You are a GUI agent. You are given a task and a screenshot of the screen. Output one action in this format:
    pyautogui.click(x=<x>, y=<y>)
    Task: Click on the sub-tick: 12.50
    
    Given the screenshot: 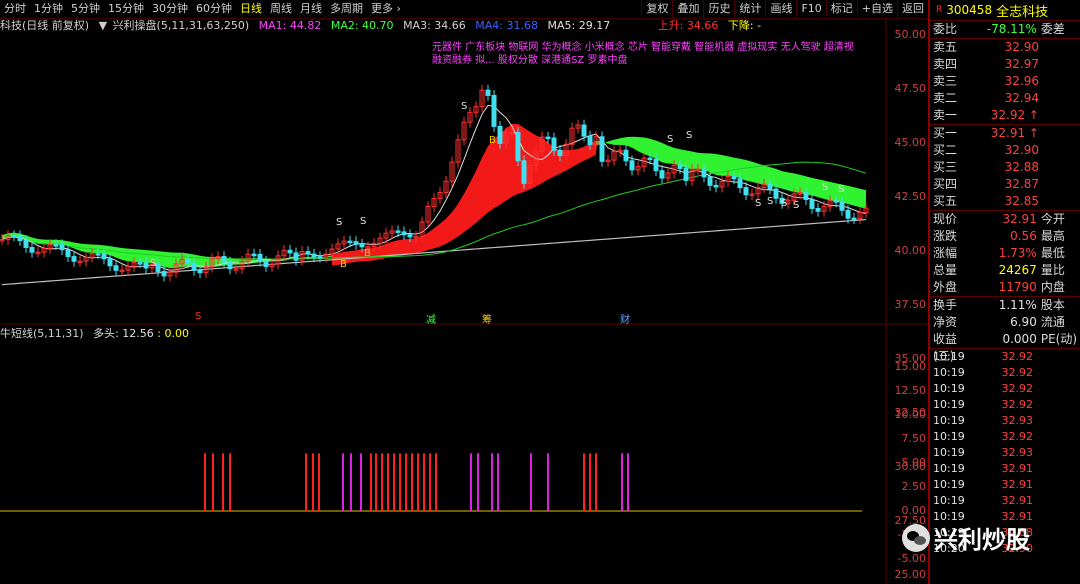 What is the action you would take?
    pyautogui.click(x=910, y=390)
    